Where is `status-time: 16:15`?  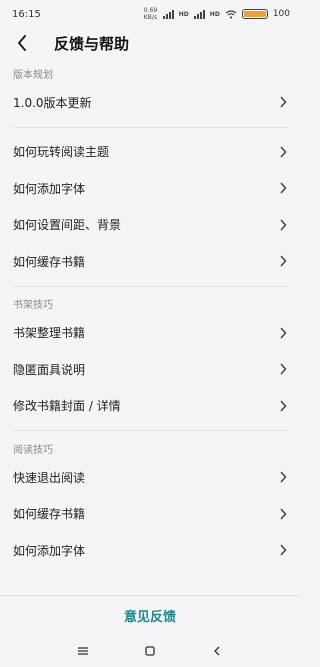 status-time: 16:15 is located at coordinates (26, 14).